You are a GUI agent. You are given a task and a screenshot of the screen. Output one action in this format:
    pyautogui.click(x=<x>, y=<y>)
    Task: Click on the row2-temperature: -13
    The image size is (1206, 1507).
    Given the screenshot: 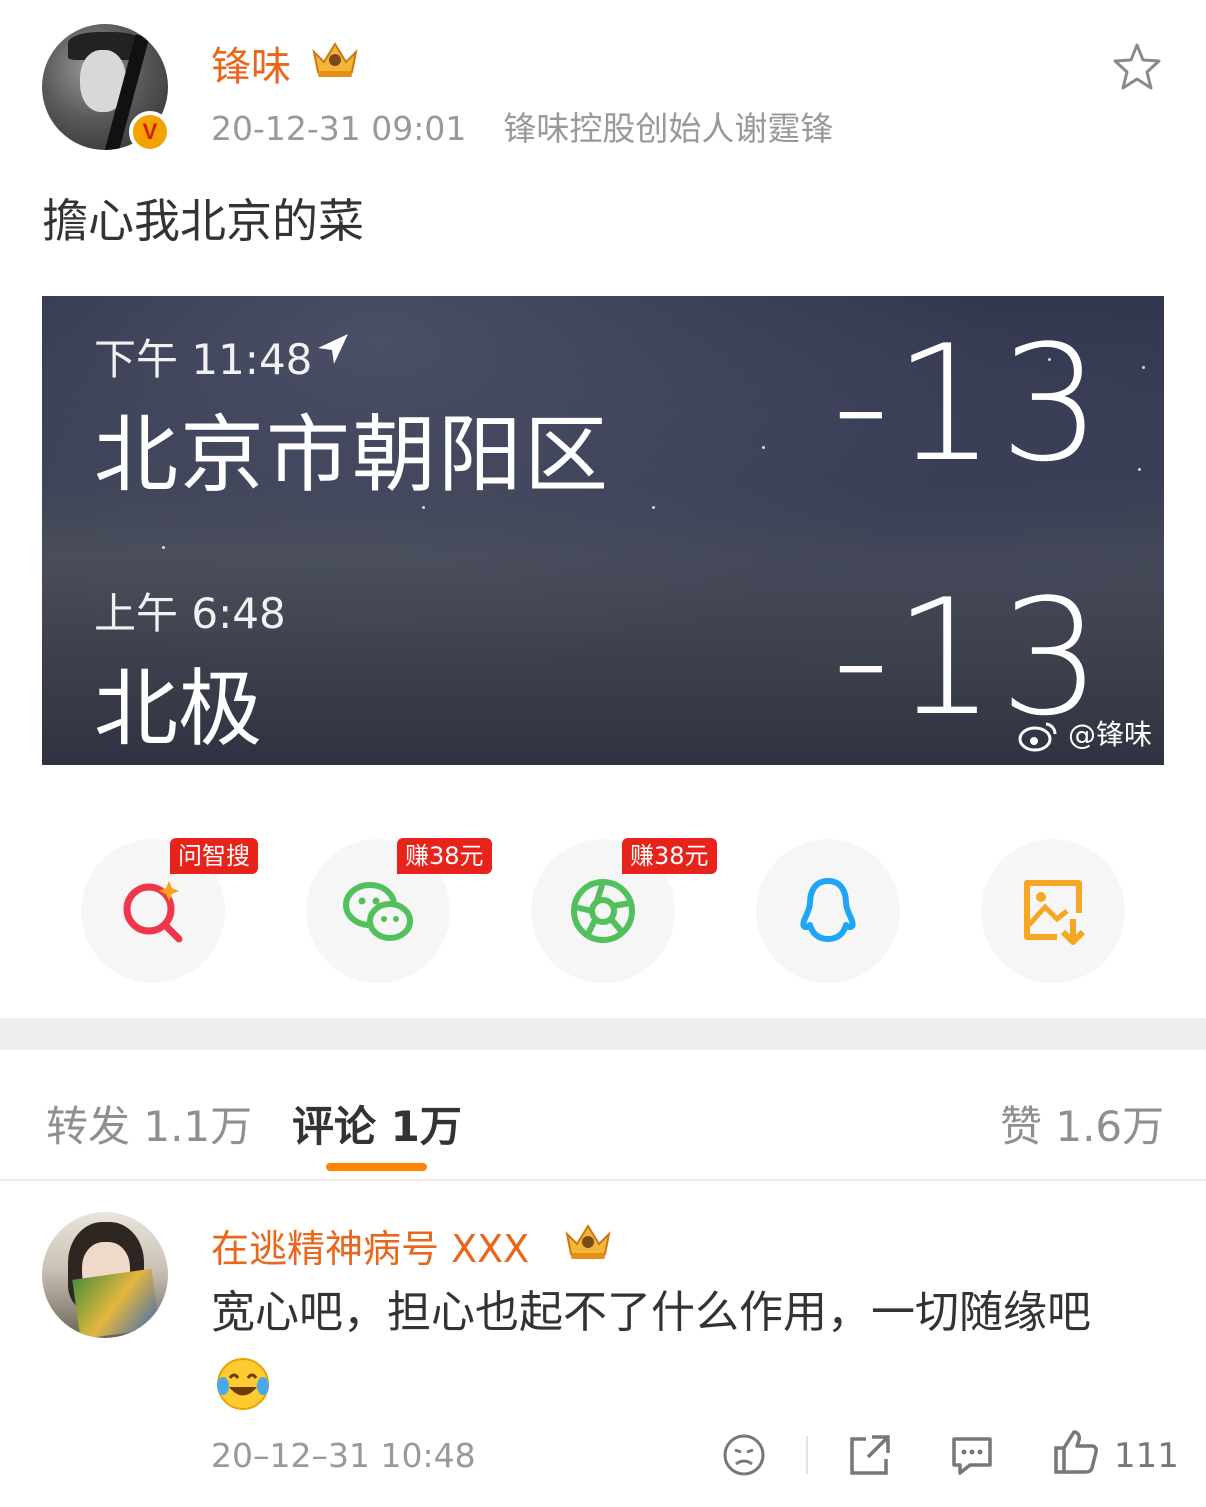 What is the action you would take?
    pyautogui.click(x=969, y=657)
    